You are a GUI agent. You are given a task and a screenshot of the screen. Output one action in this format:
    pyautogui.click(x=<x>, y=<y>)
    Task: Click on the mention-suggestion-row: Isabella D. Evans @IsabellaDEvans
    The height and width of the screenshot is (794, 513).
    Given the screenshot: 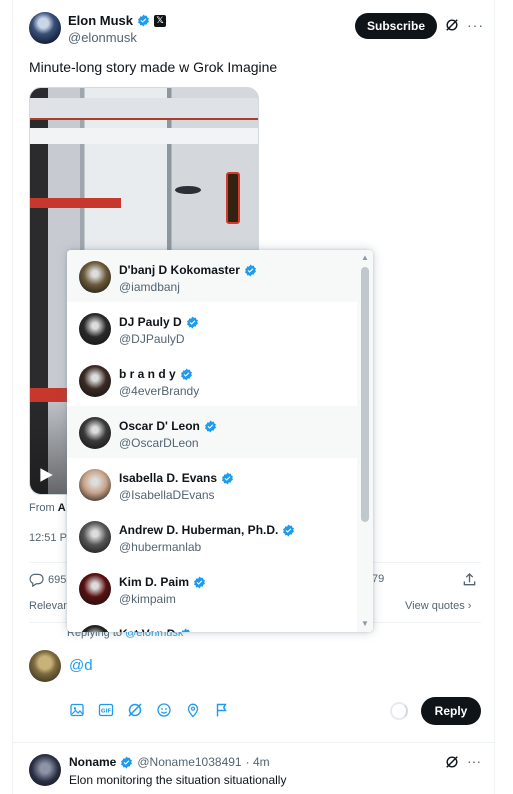 What is the action you would take?
    pyautogui.click(x=212, y=484)
    